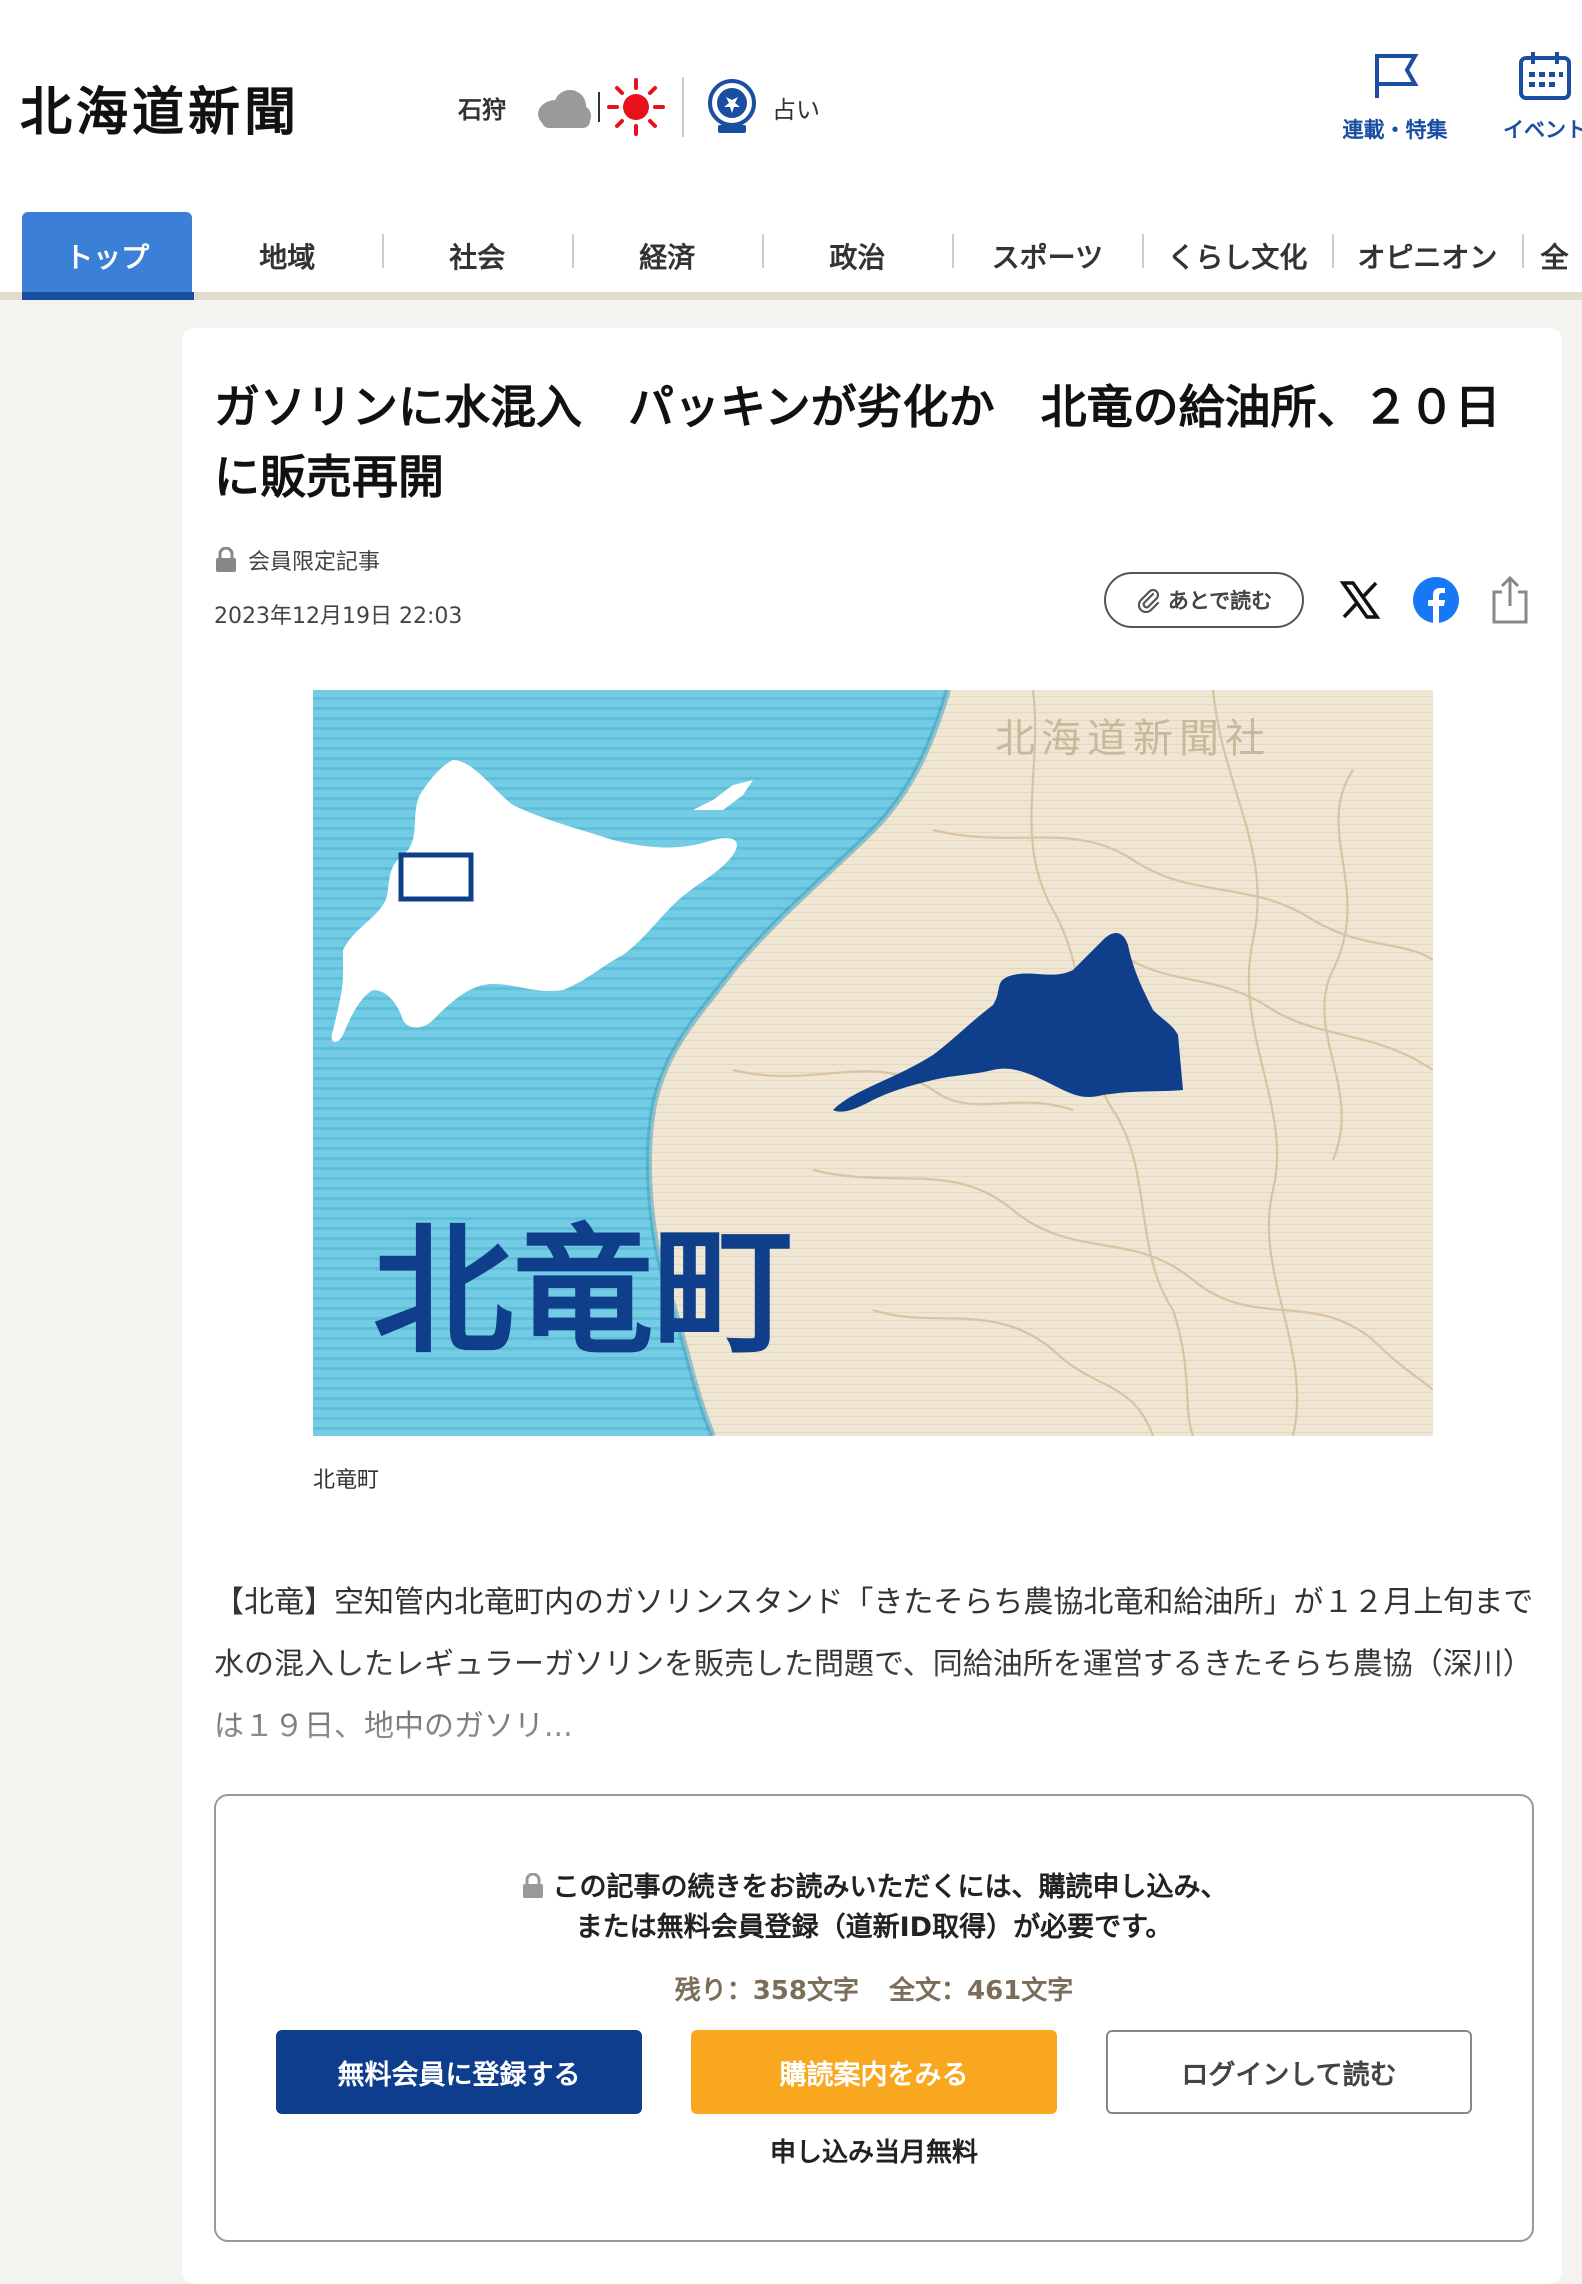 The image size is (1582, 2284). What do you see at coordinates (732, 106) in the screenshot?
I see `crystal-ball-icon` at bounding box center [732, 106].